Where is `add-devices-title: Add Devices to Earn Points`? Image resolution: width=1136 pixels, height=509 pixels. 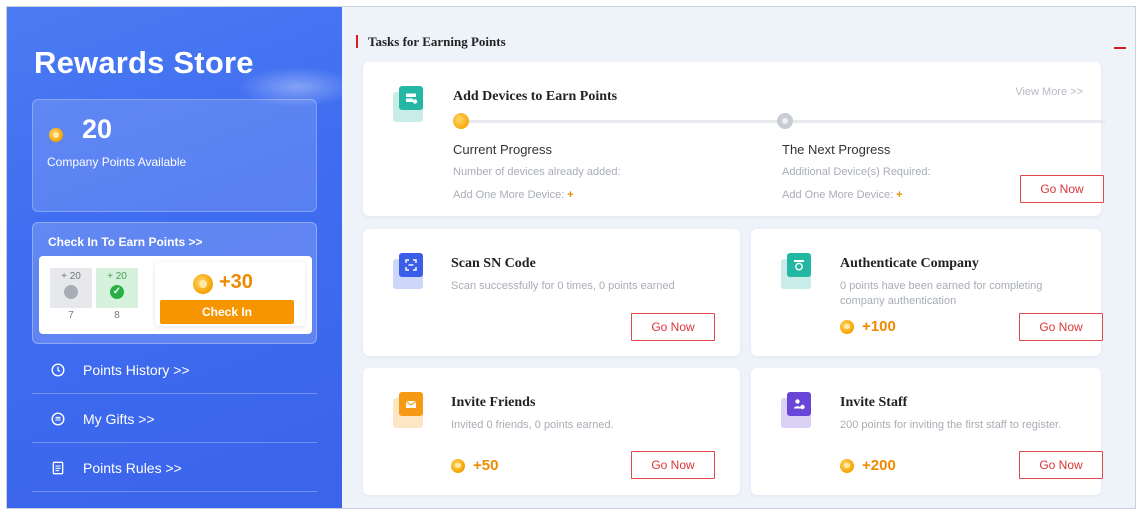 add-devices-title: Add Devices to Earn Points is located at coordinates (535, 96).